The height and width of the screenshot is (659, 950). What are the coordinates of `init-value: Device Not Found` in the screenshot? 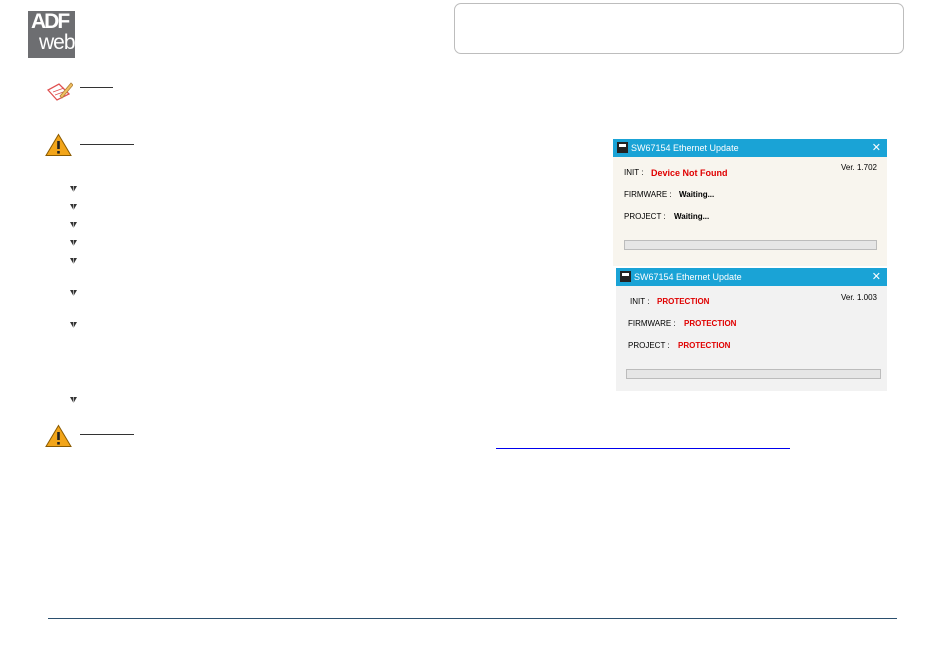 It's located at (689, 173).